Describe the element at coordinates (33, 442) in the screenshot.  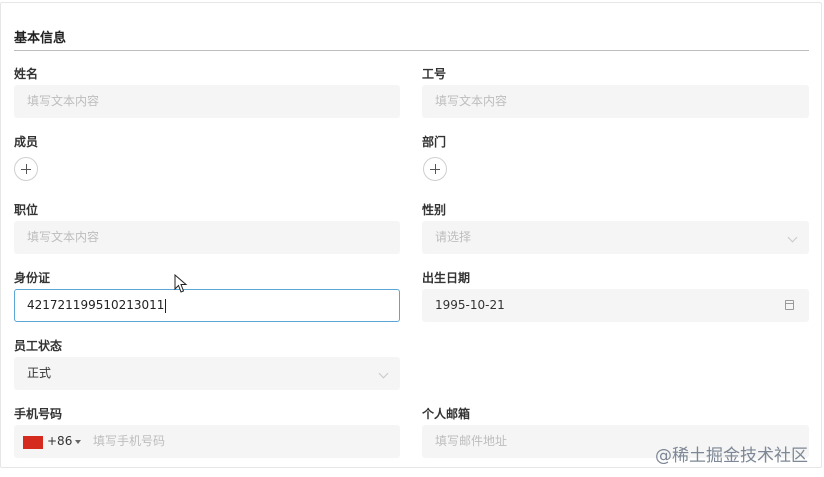
I see `china-flag-icon` at that location.